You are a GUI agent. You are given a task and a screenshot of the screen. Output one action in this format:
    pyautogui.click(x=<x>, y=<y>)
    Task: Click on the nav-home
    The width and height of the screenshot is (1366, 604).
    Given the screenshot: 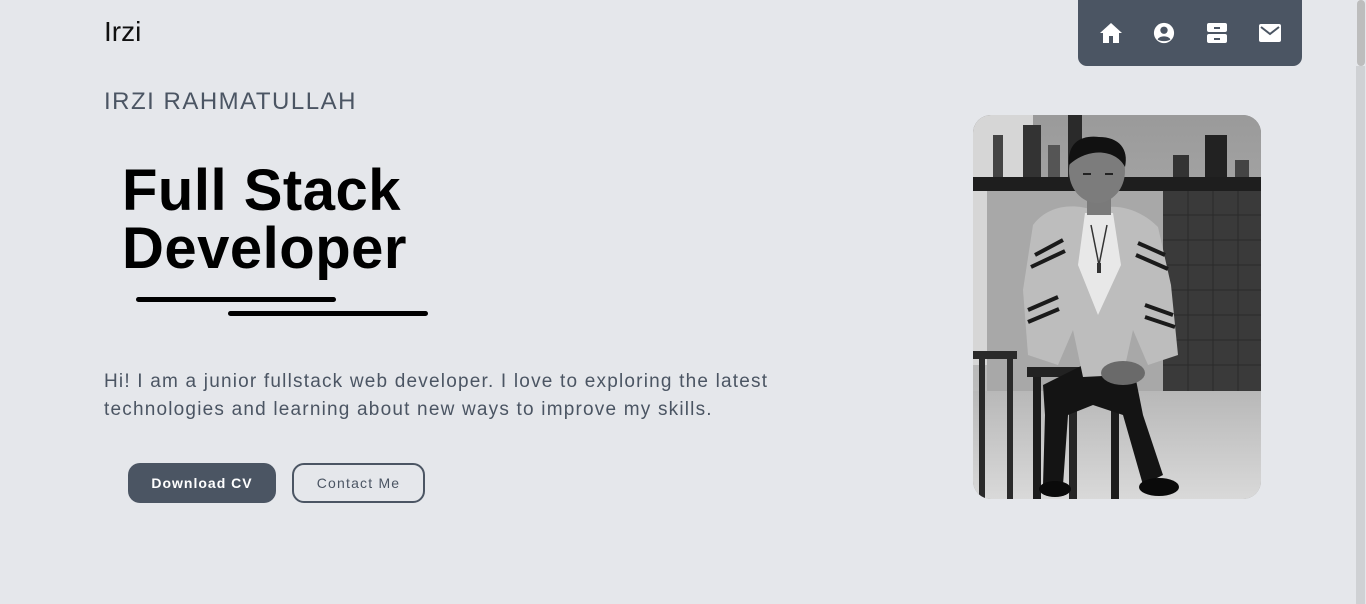 What is the action you would take?
    pyautogui.click(x=1111, y=33)
    